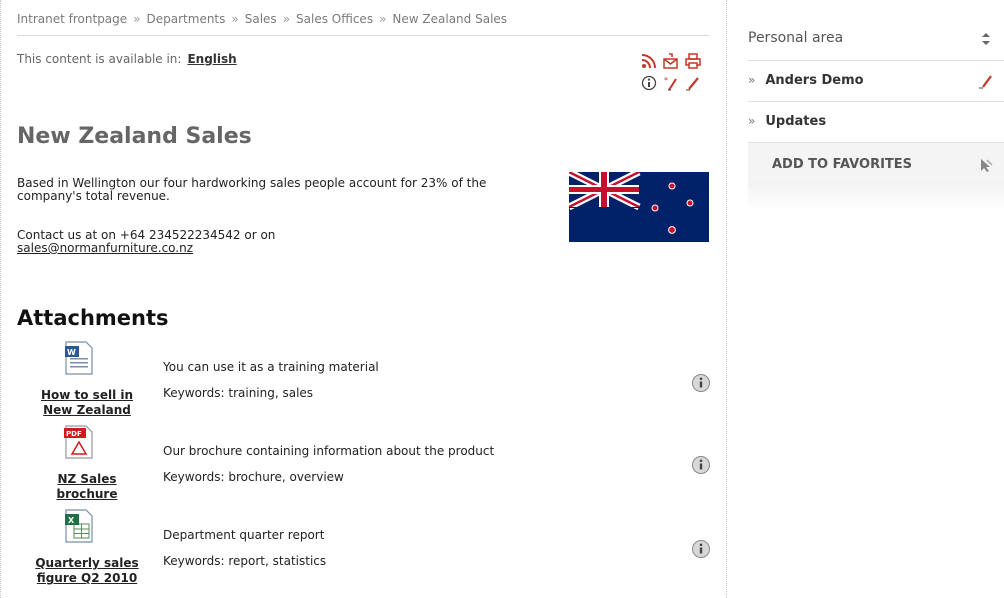 This screenshot has width=1004, height=598. What do you see at coordinates (87, 403) in the screenshot?
I see `attachment-link-how-to-sell: How to sell in New Zealand` at bounding box center [87, 403].